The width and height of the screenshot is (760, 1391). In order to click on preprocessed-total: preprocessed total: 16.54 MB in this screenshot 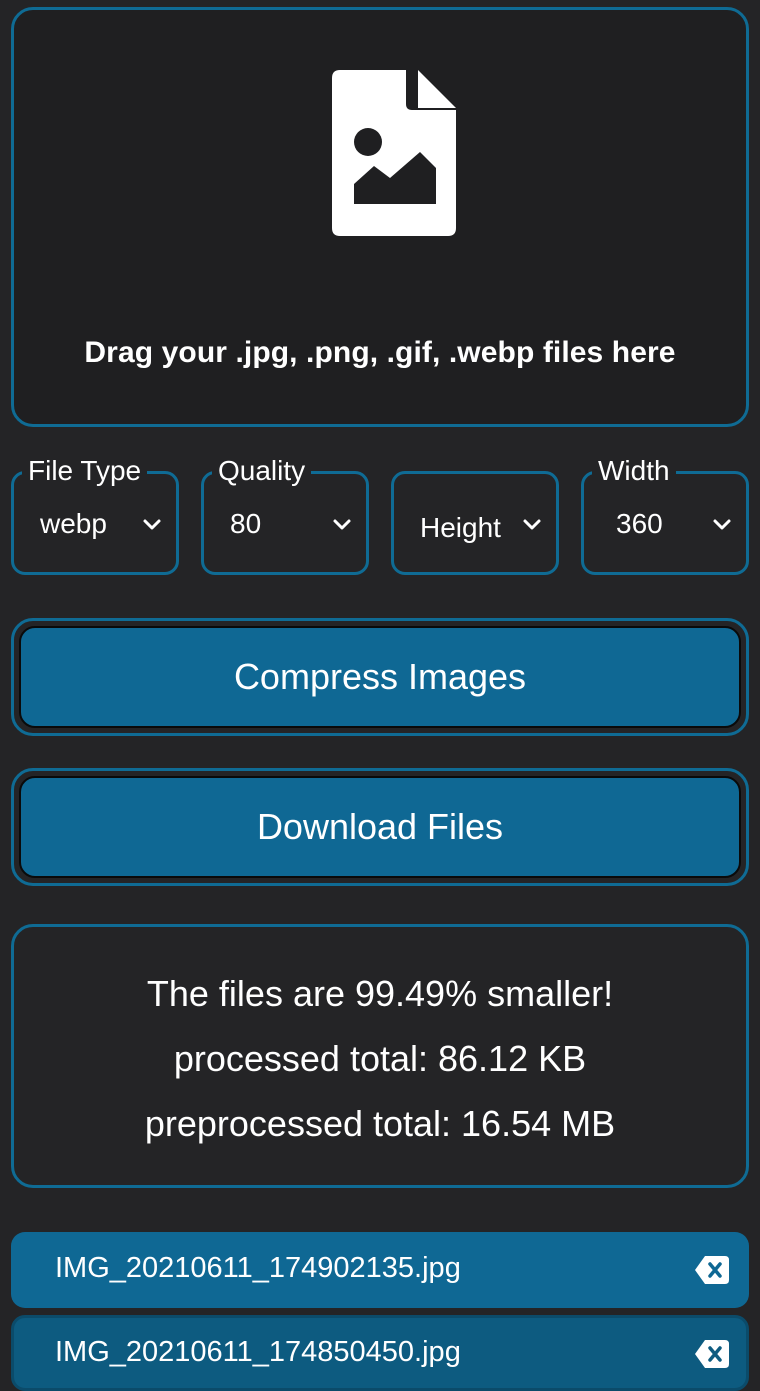, I will do `click(380, 1123)`.